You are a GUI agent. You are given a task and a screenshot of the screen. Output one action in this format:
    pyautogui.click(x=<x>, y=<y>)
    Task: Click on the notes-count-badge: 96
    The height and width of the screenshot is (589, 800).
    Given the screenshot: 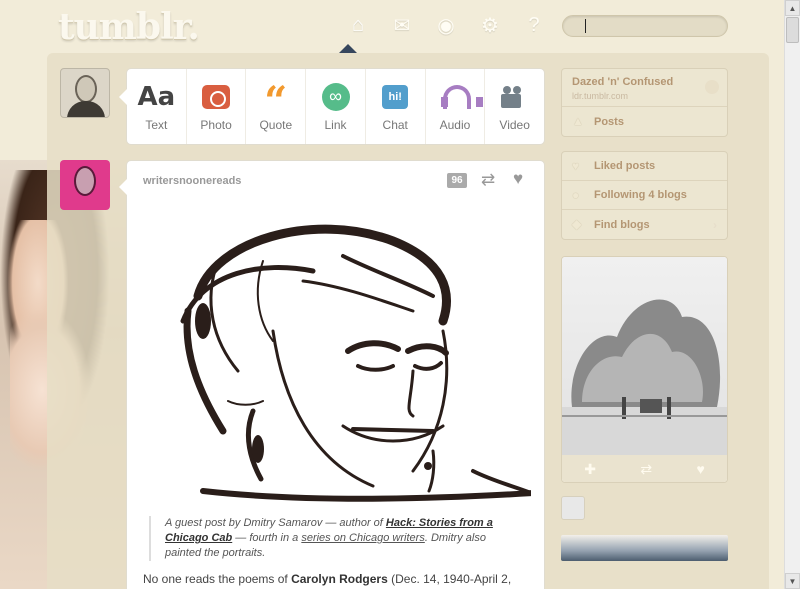 What is the action you would take?
    pyautogui.click(x=457, y=180)
    